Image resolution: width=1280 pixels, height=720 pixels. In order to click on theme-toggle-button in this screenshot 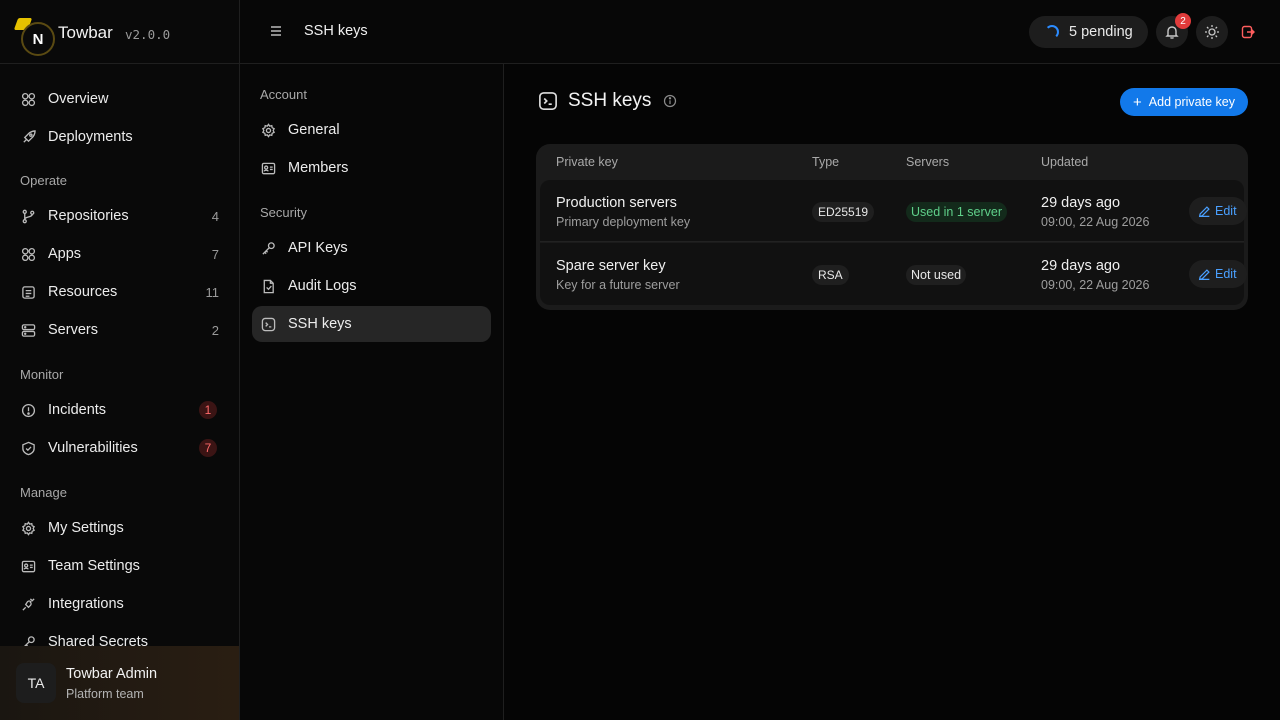, I will do `click(1212, 32)`.